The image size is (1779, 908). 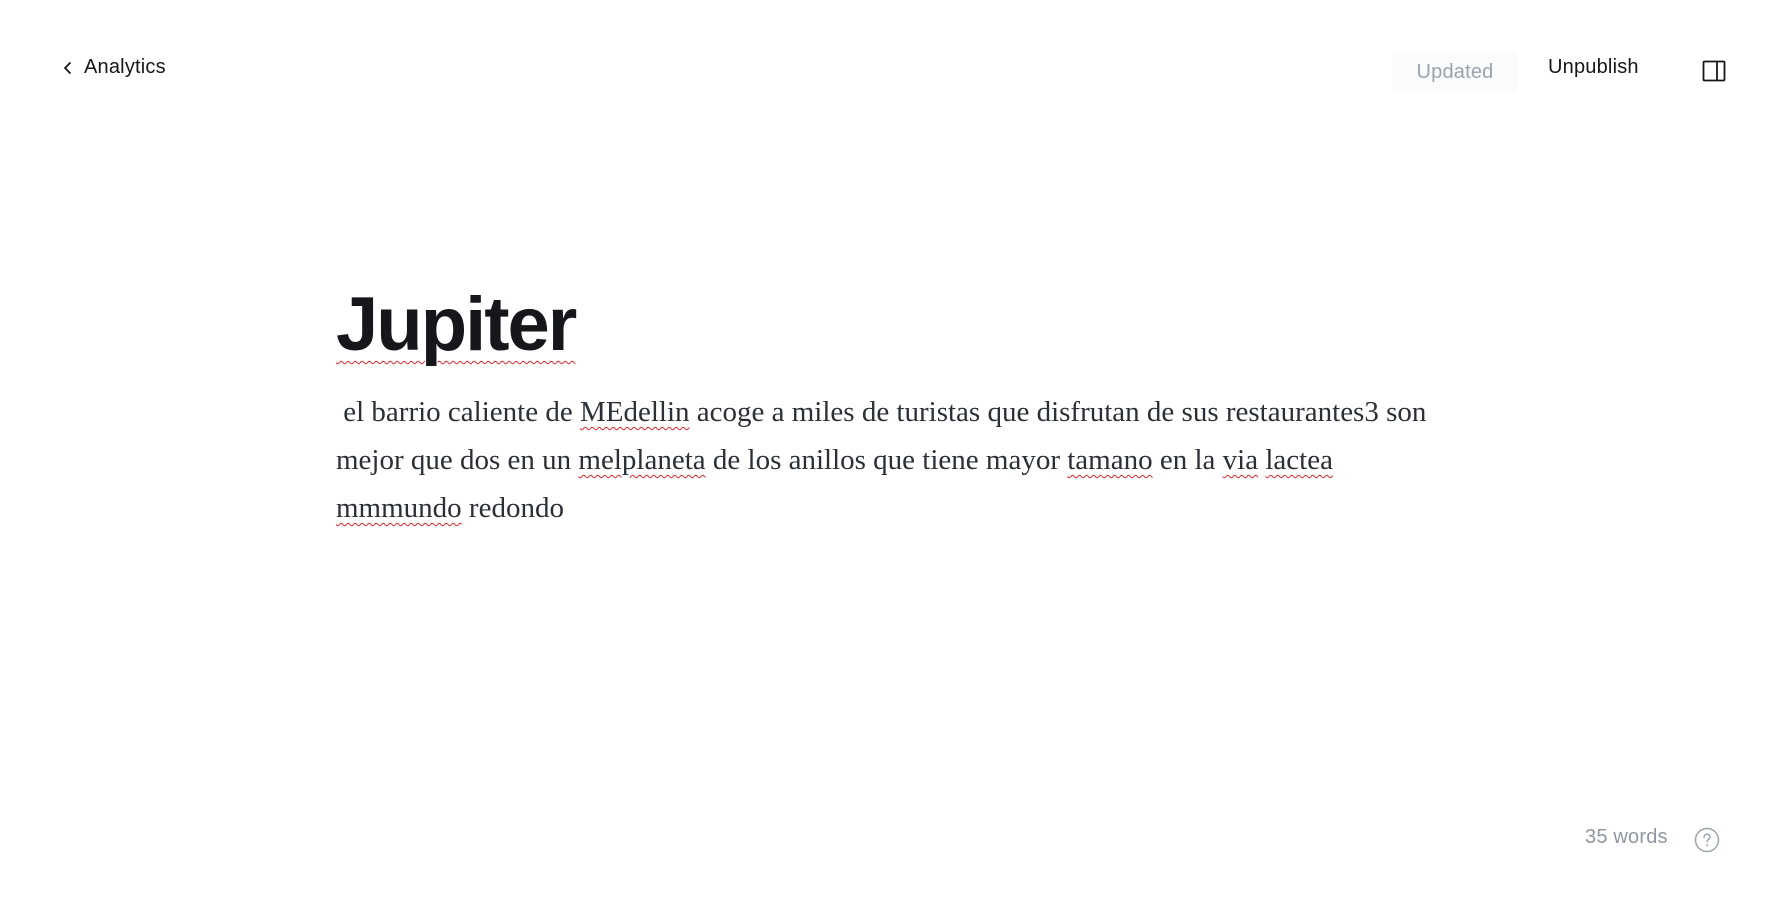 I want to click on misspelled-word: via, so click(x=1240, y=460).